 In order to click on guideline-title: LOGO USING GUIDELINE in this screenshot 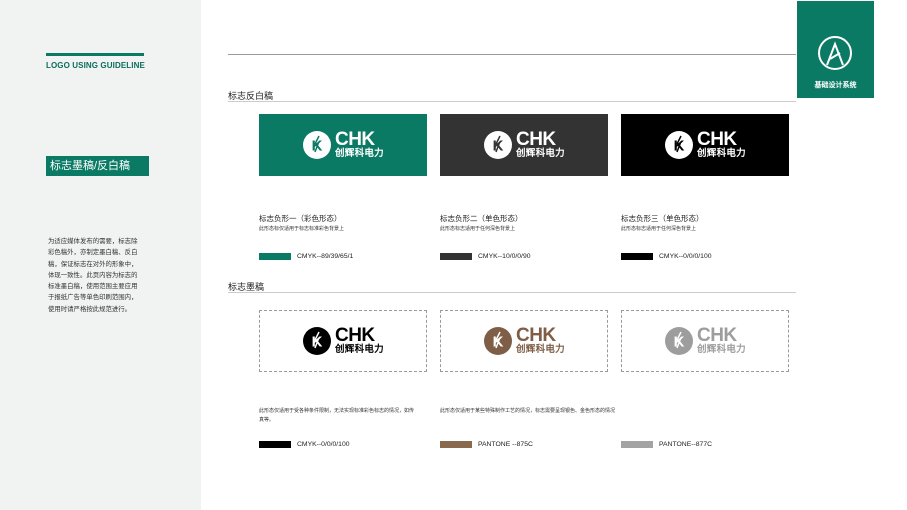, I will do `click(95, 65)`.